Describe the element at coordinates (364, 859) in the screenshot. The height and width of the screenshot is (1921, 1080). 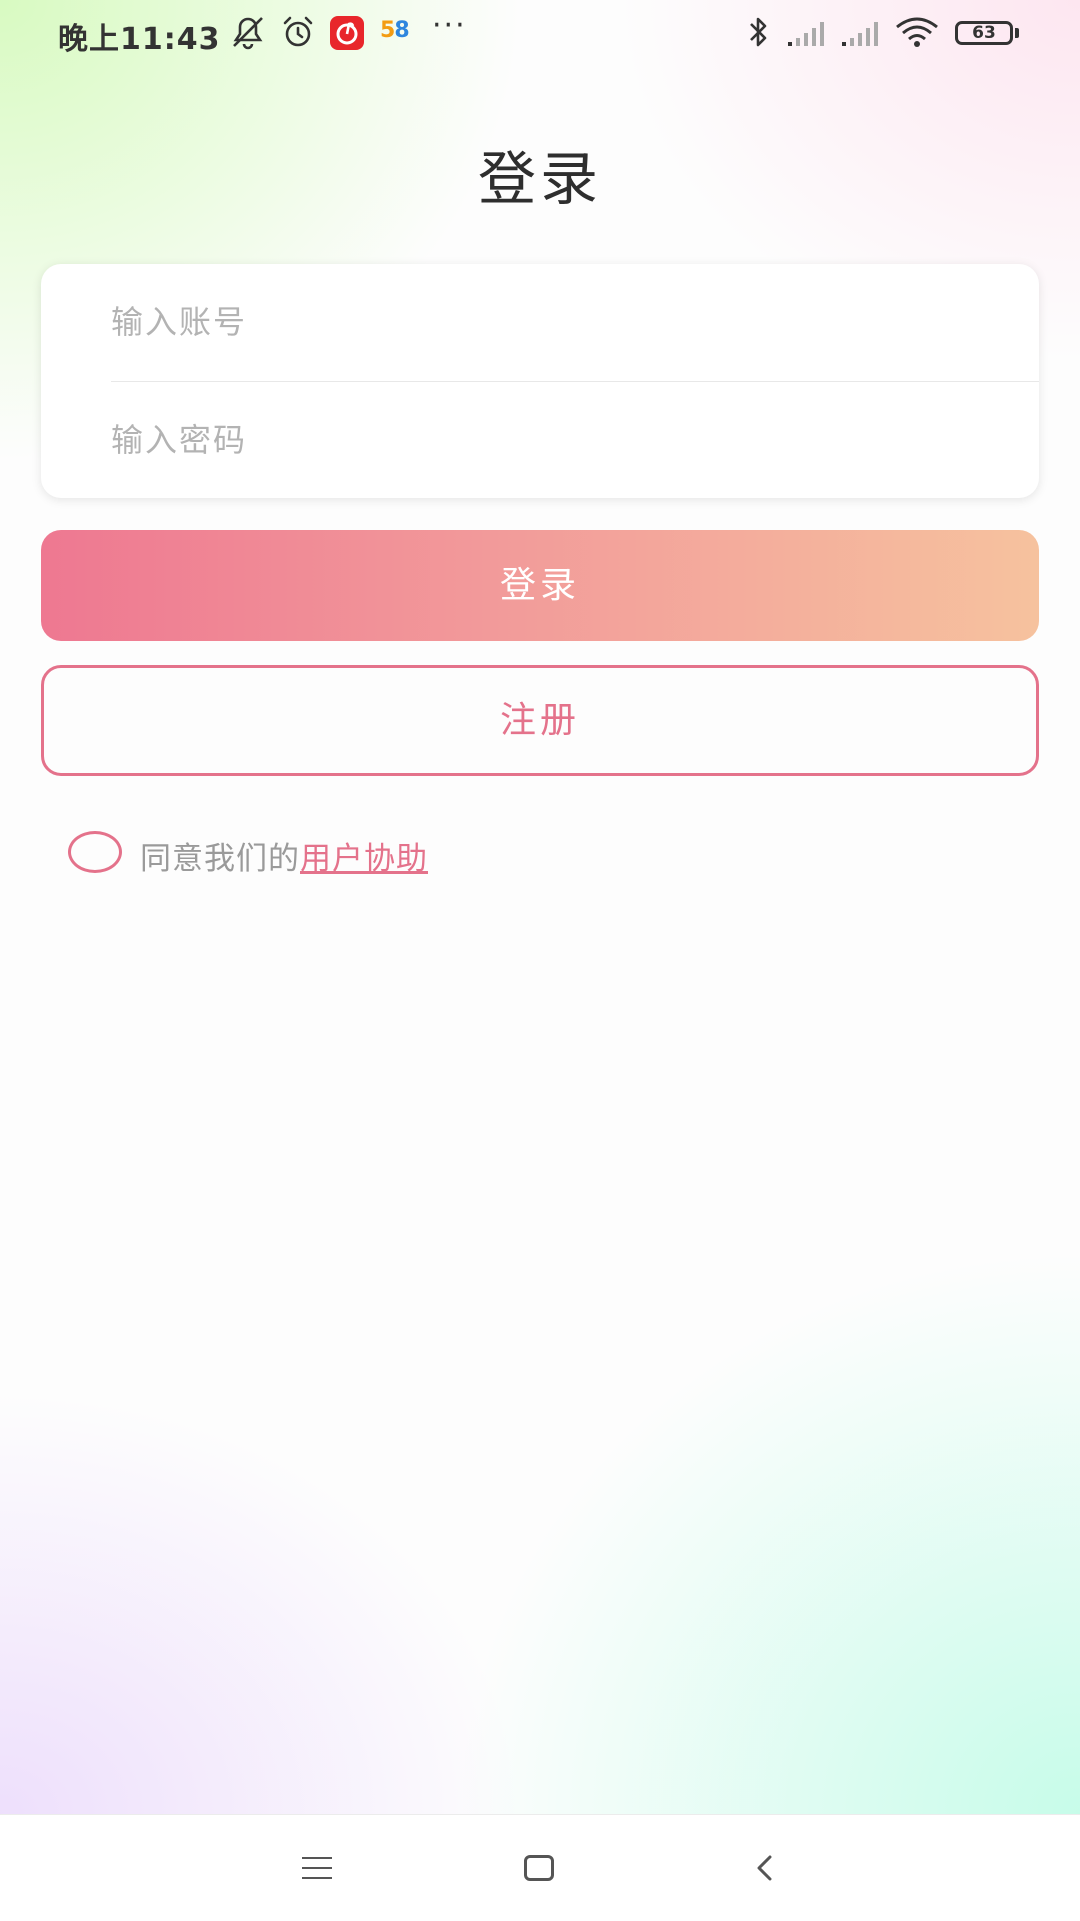
I see `user-agreement-link: 用户协助` at that location.